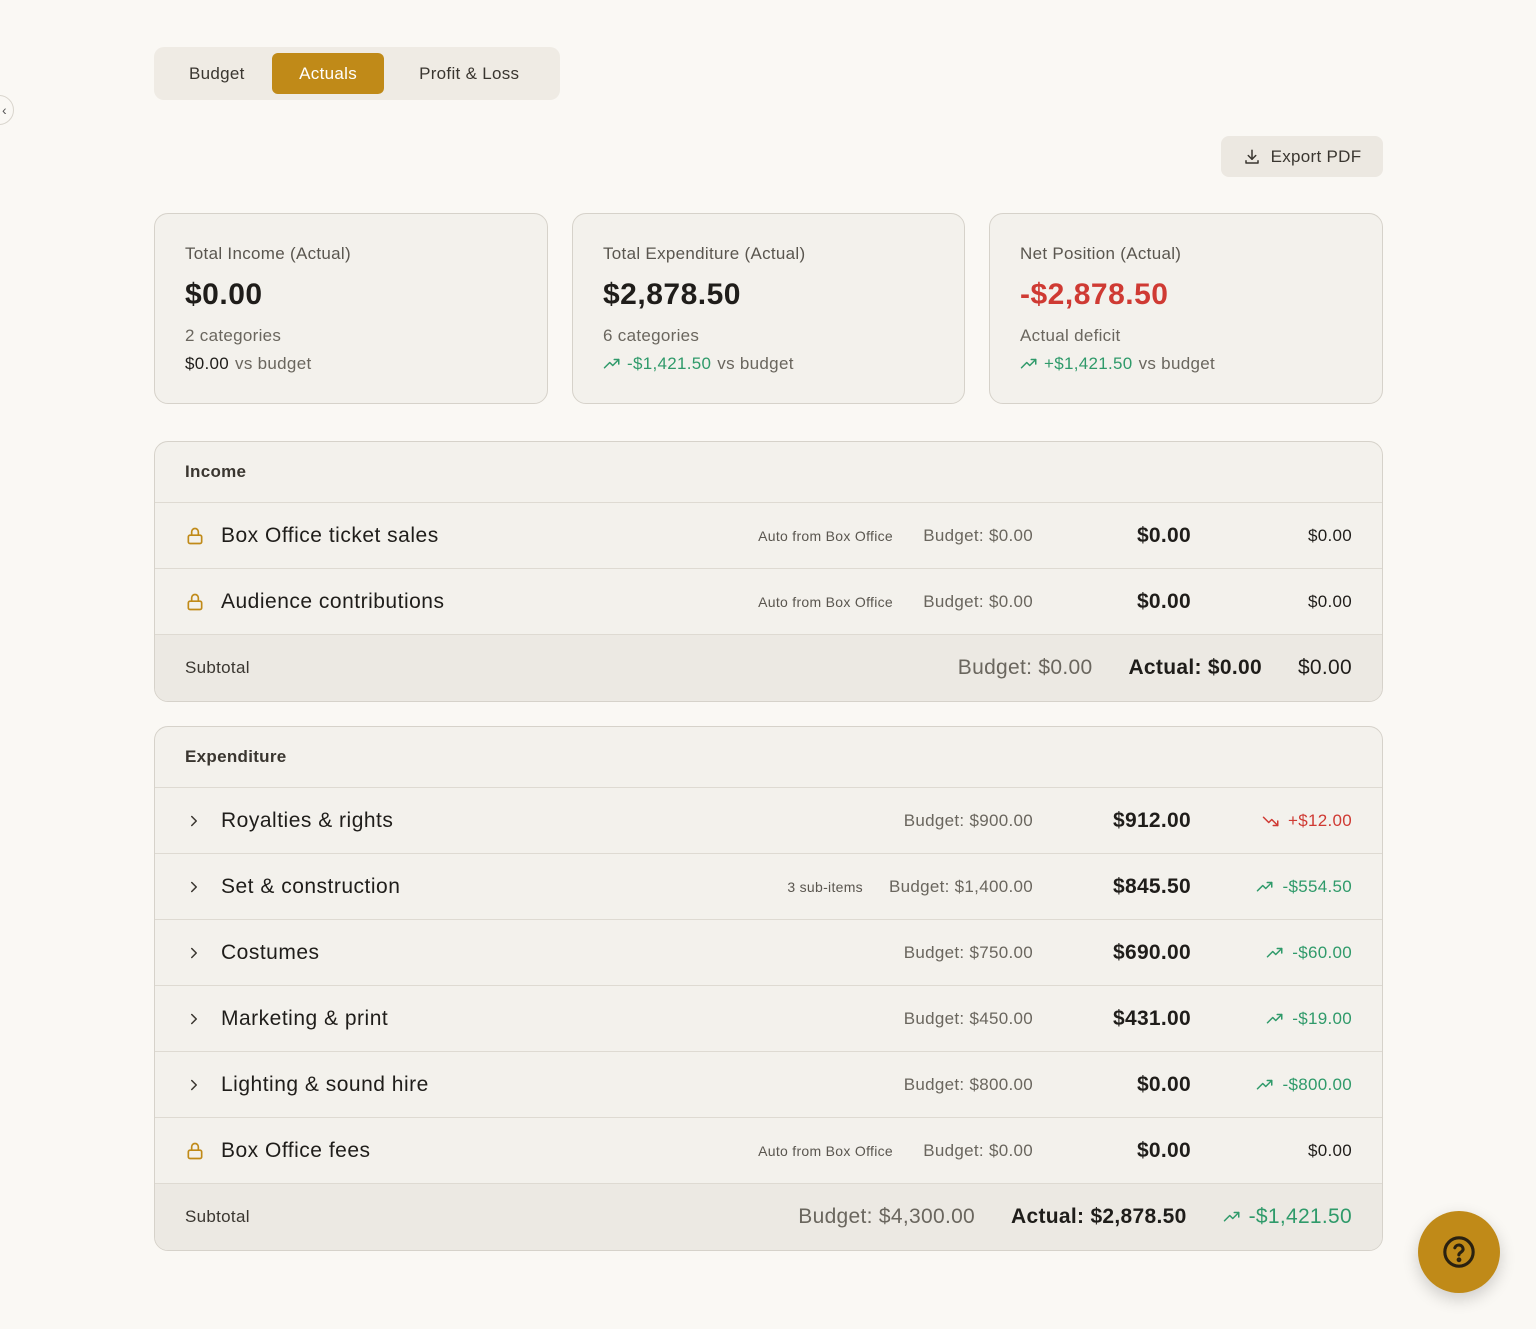  Describe the element at coordinates (968, 1018) in the screenshot. I see `row-budget: Budget: $450.00` at that location.